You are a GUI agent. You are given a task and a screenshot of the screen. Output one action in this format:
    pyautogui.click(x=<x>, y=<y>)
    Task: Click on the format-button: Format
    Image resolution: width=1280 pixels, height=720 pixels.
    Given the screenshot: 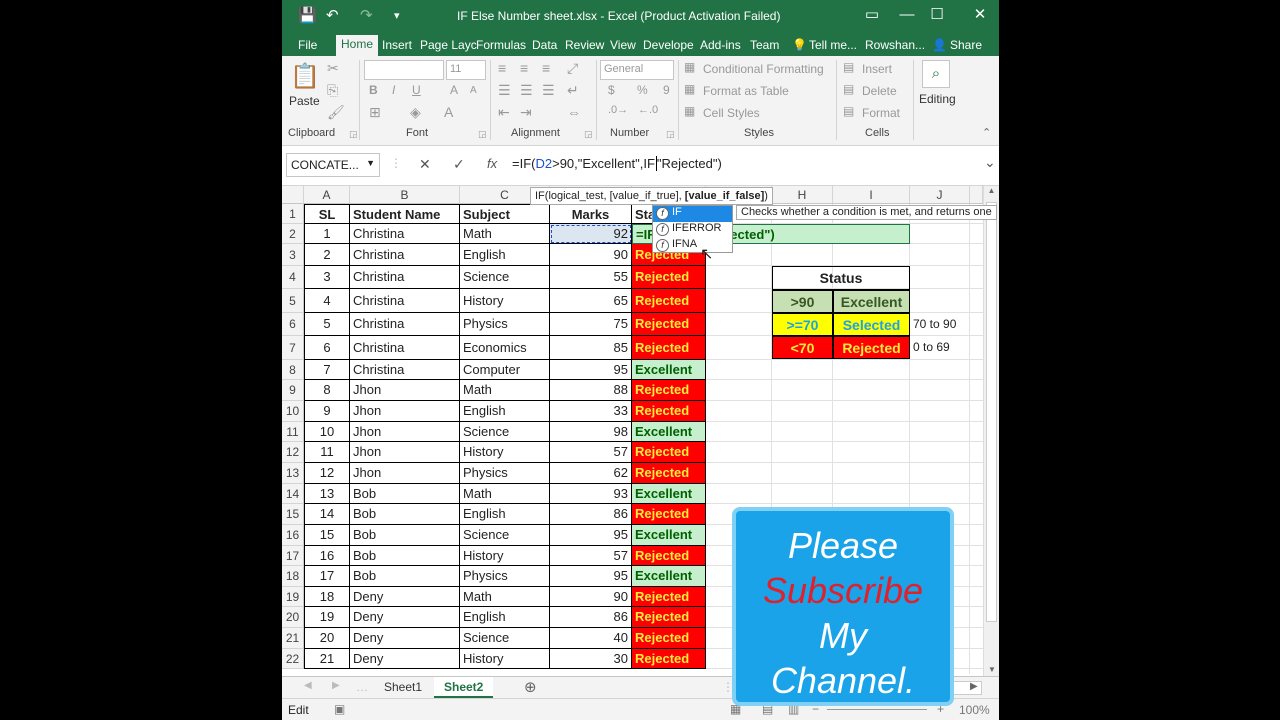 What is the action you would take?
    pyautogui.click(x=881, y=113)
    